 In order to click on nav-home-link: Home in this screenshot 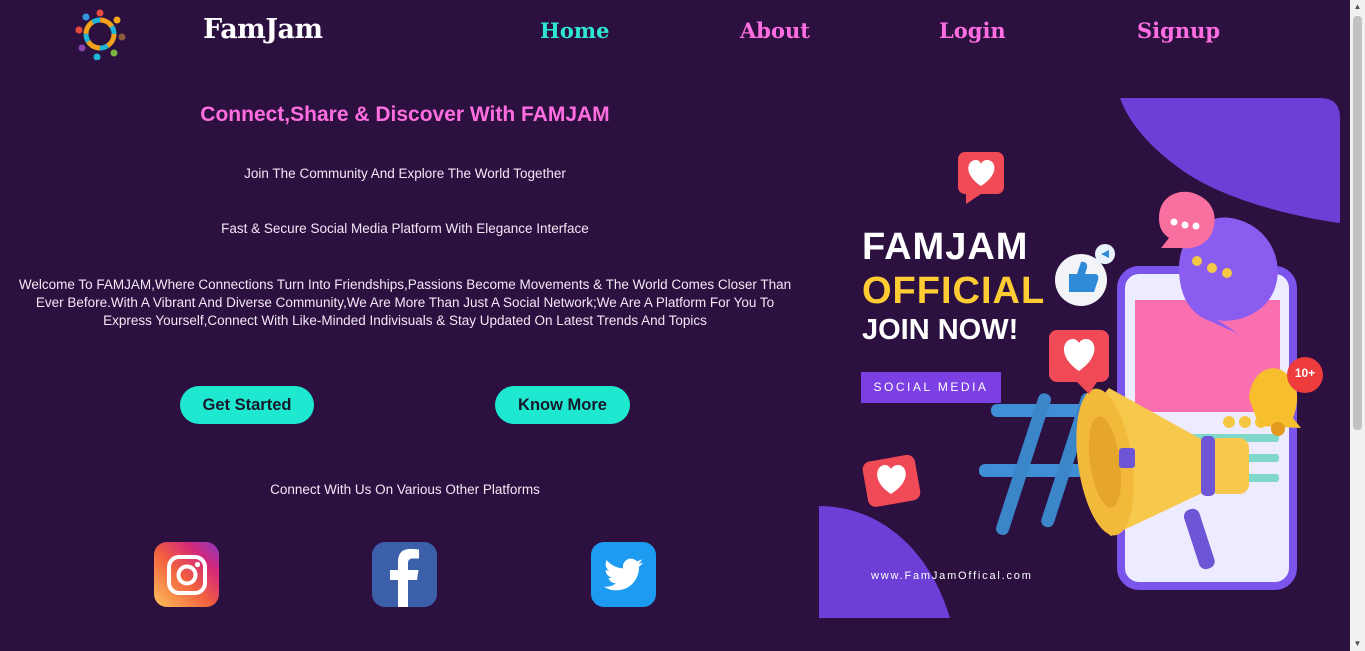, I will do `click(574, 30)`.